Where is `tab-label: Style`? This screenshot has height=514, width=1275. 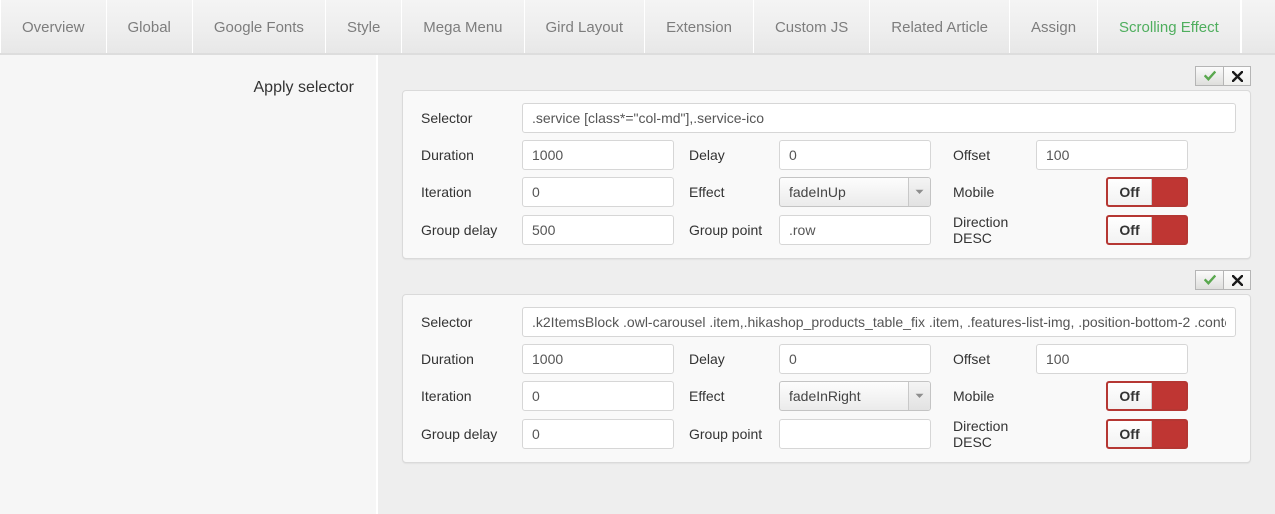 tab-label: Style is located at coordinates (363, 27).